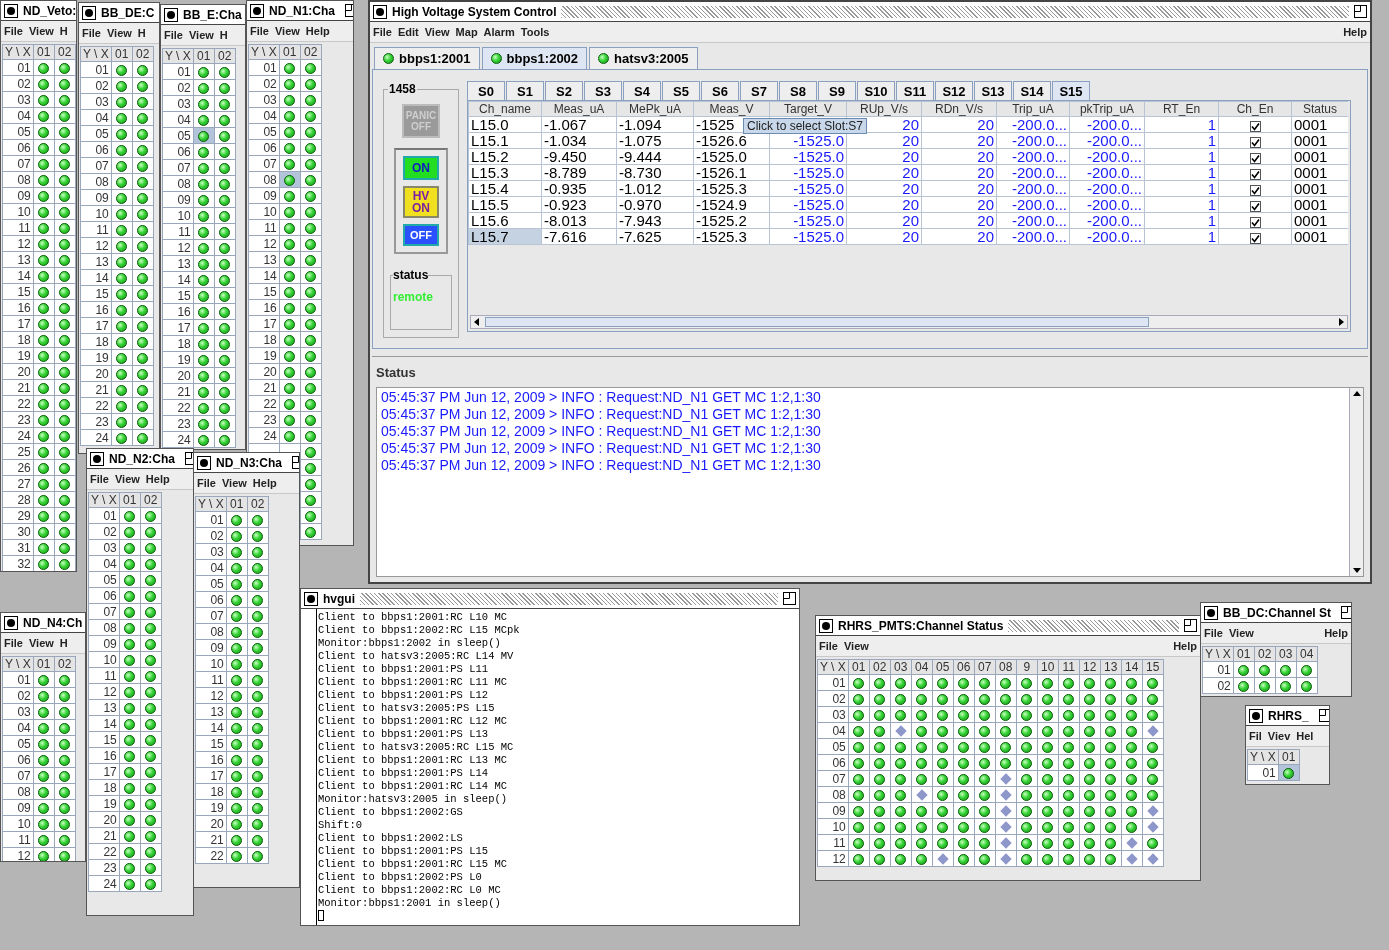 The height and width of the screenshot is (950, 1389). What do you see at coordinates (993, 90) in the screenshot?
I see `slot-tab: S13` at bounding box center [993, 90].